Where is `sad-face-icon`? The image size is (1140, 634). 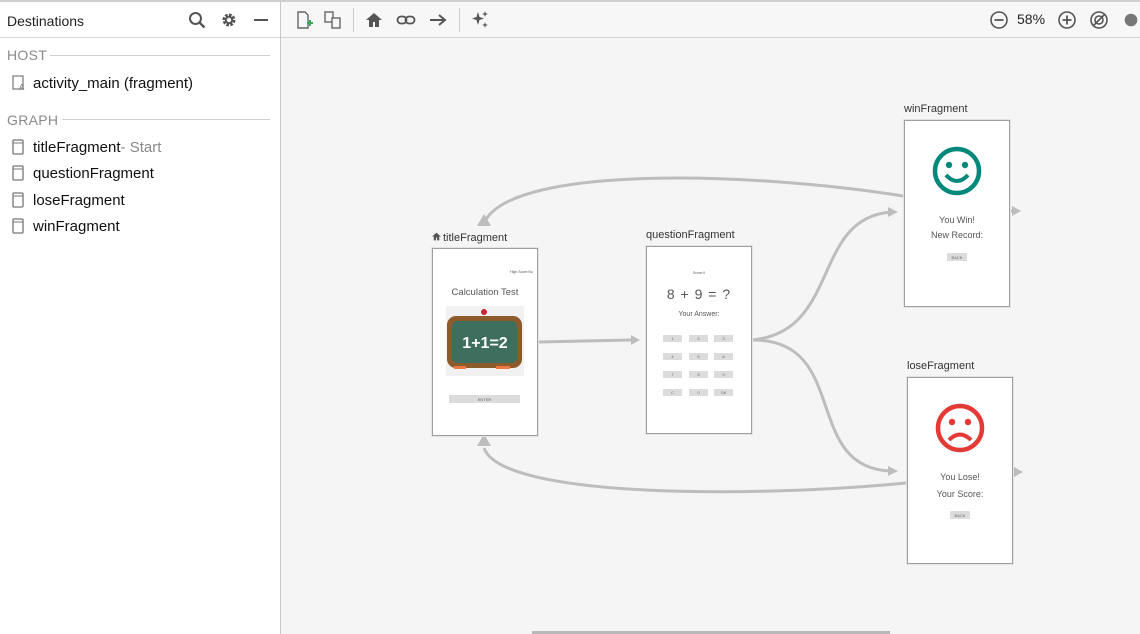 sad-face-icon is located at coordinates (960, 430).